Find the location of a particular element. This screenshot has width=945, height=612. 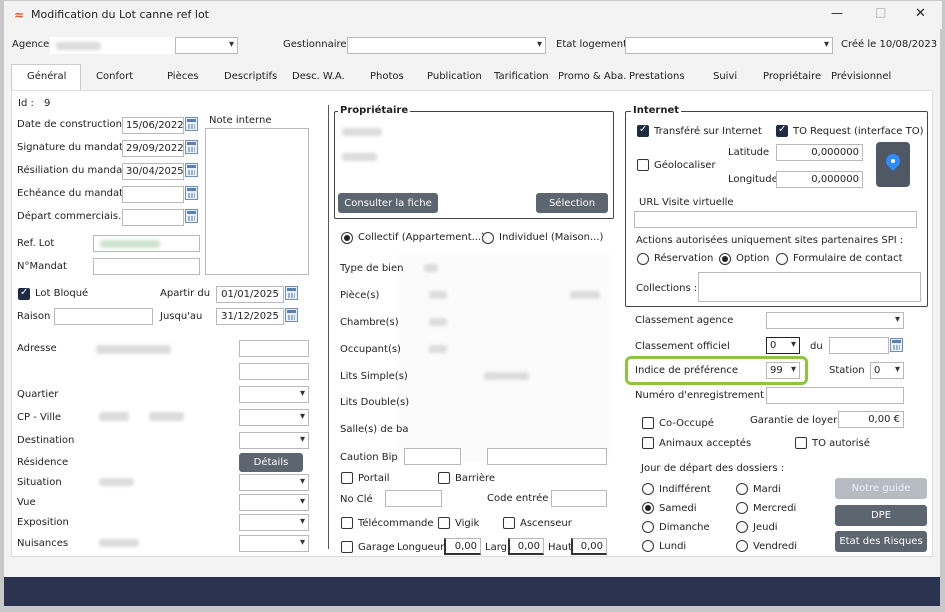

adresse-line2-field is located at coordinates (274, 371).